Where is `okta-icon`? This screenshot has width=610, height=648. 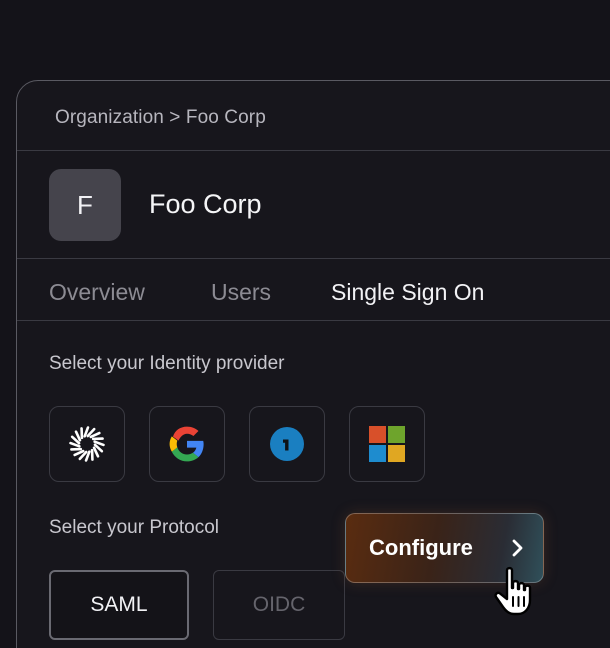
okta-icon is located at coordinates (87, 444).